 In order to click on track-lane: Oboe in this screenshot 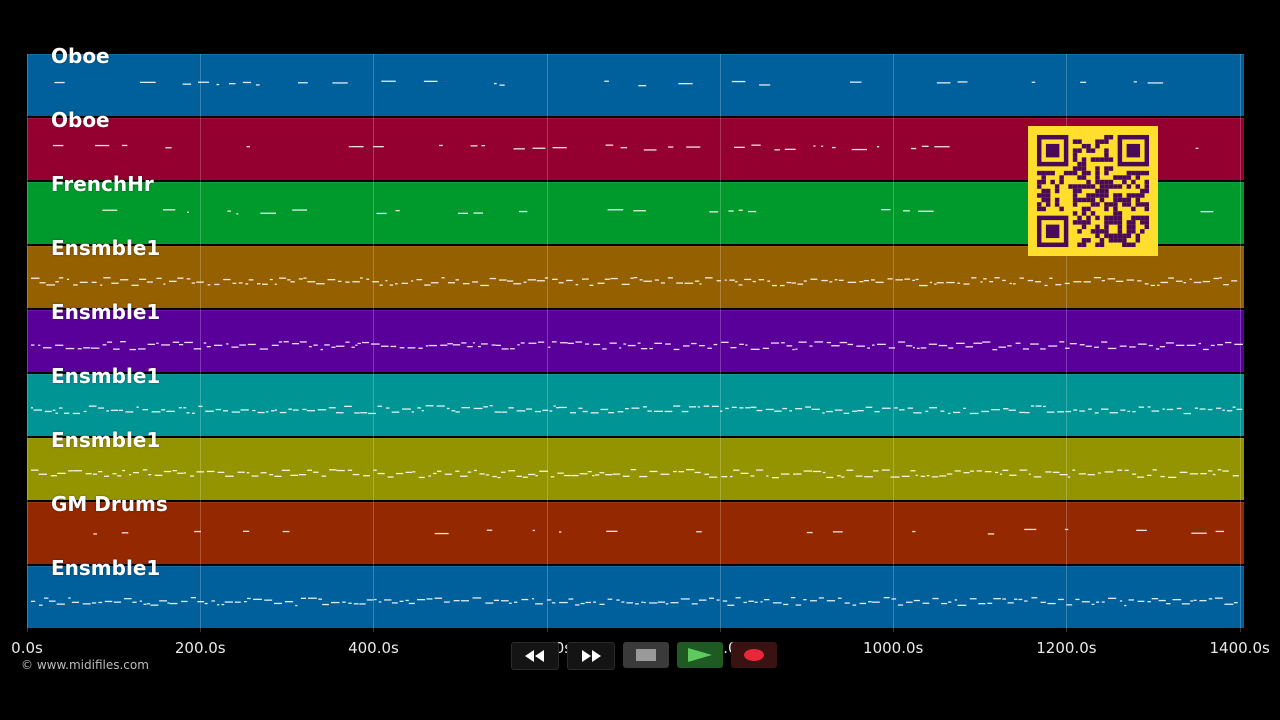, I will do `click(635, 80)`.